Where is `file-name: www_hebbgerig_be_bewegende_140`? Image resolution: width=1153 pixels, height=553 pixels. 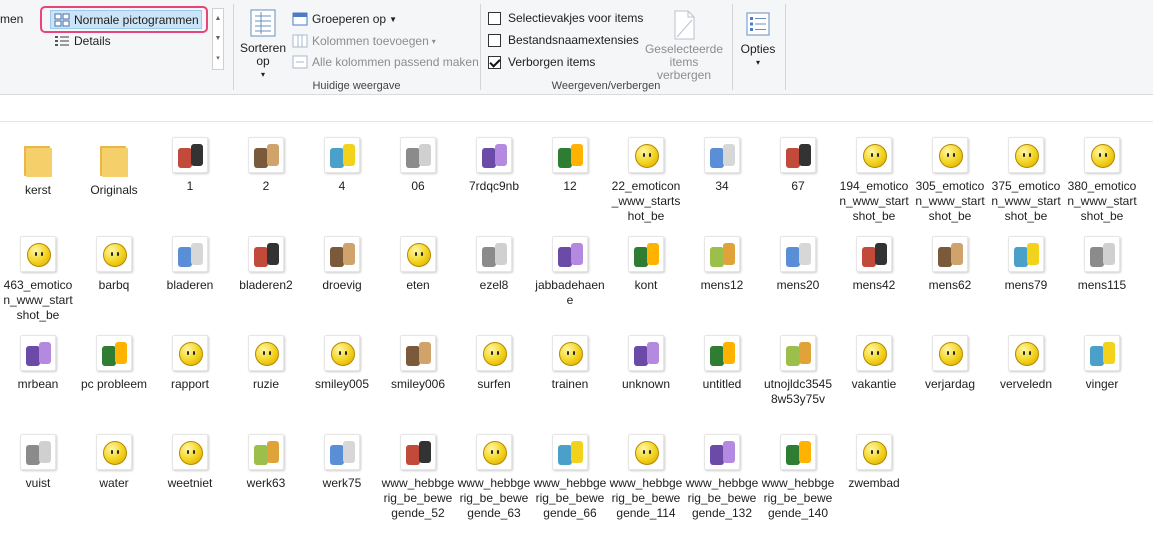
file-name: www_hebbgerig_be_bewegende_140 is located at coordinates (798, 498).